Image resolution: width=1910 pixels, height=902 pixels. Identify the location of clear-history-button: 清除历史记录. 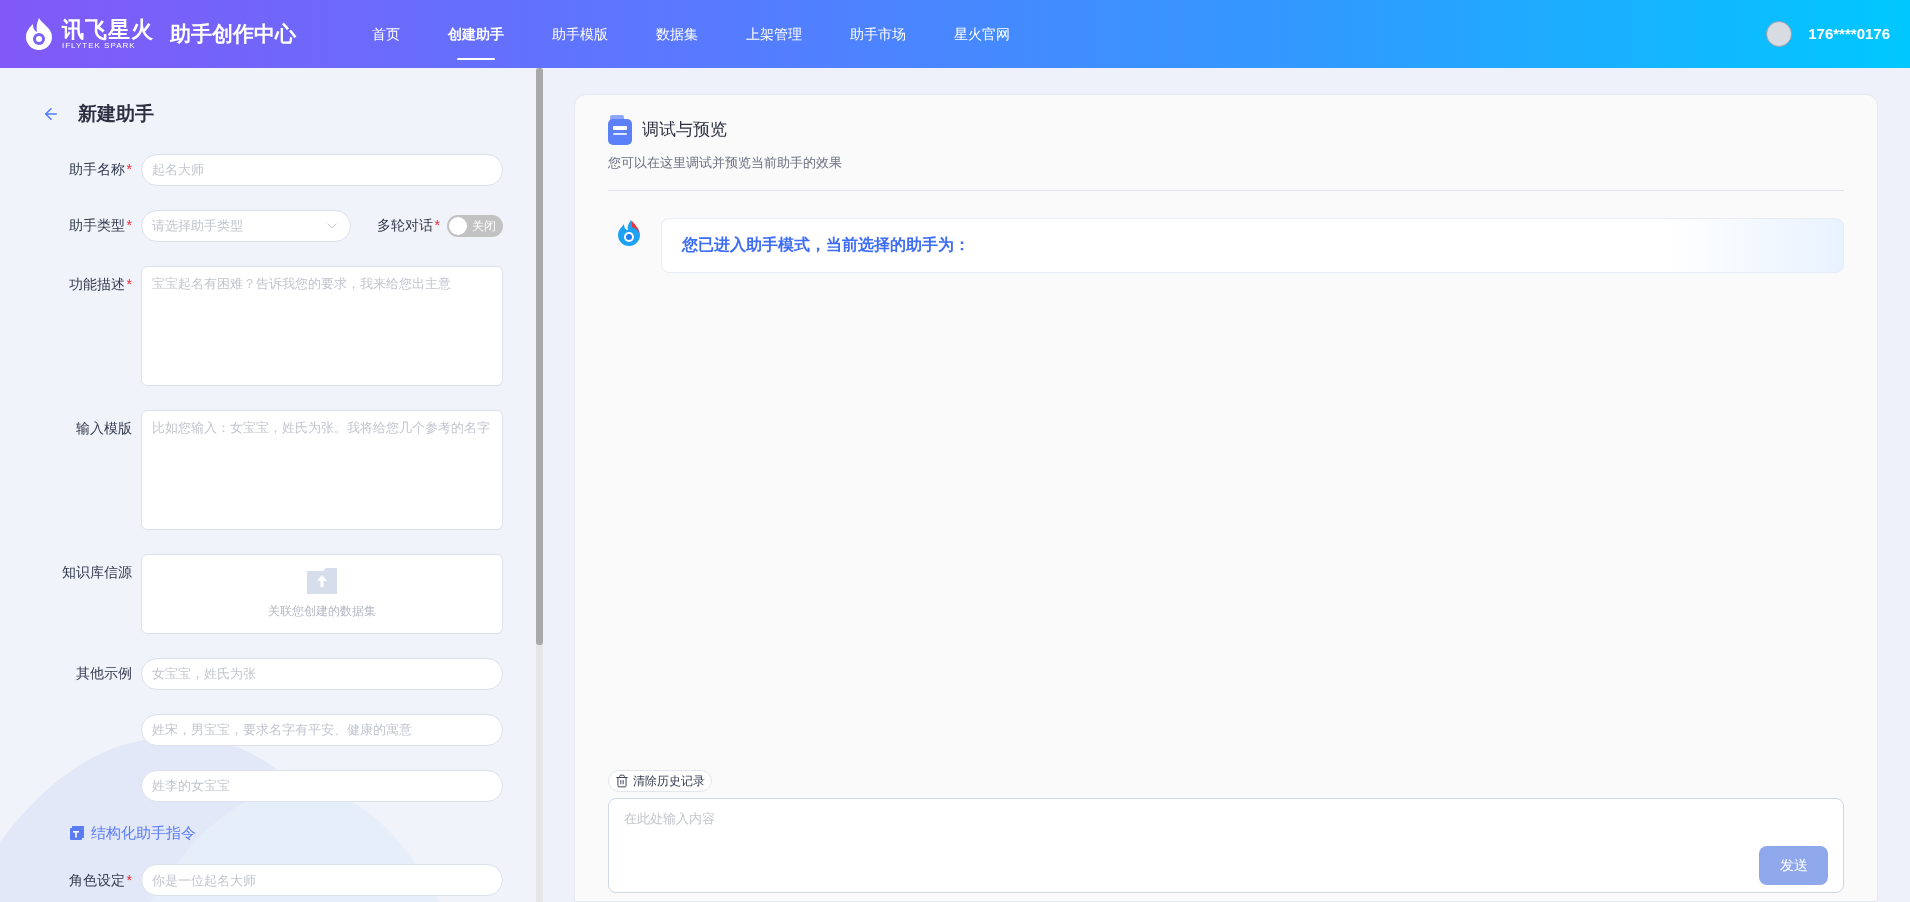
(660, 781).